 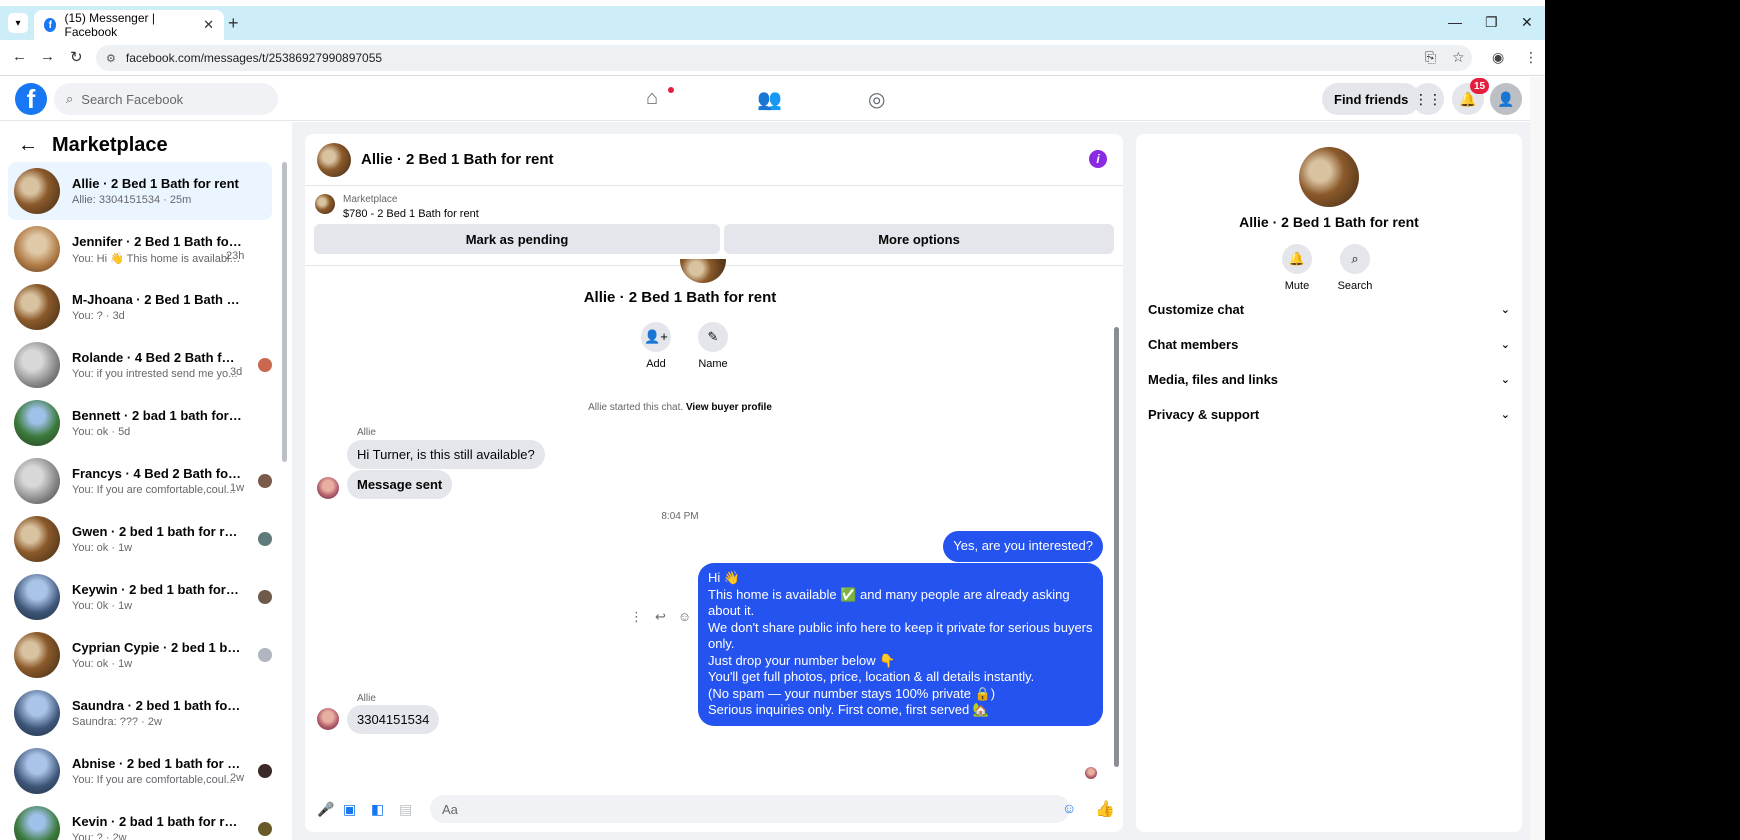 What do you see at coordinates (166, 99) in the screenshot?
I see `facebook-search-input: ⌕ Search Facebook` at bounding box center [166, 99].